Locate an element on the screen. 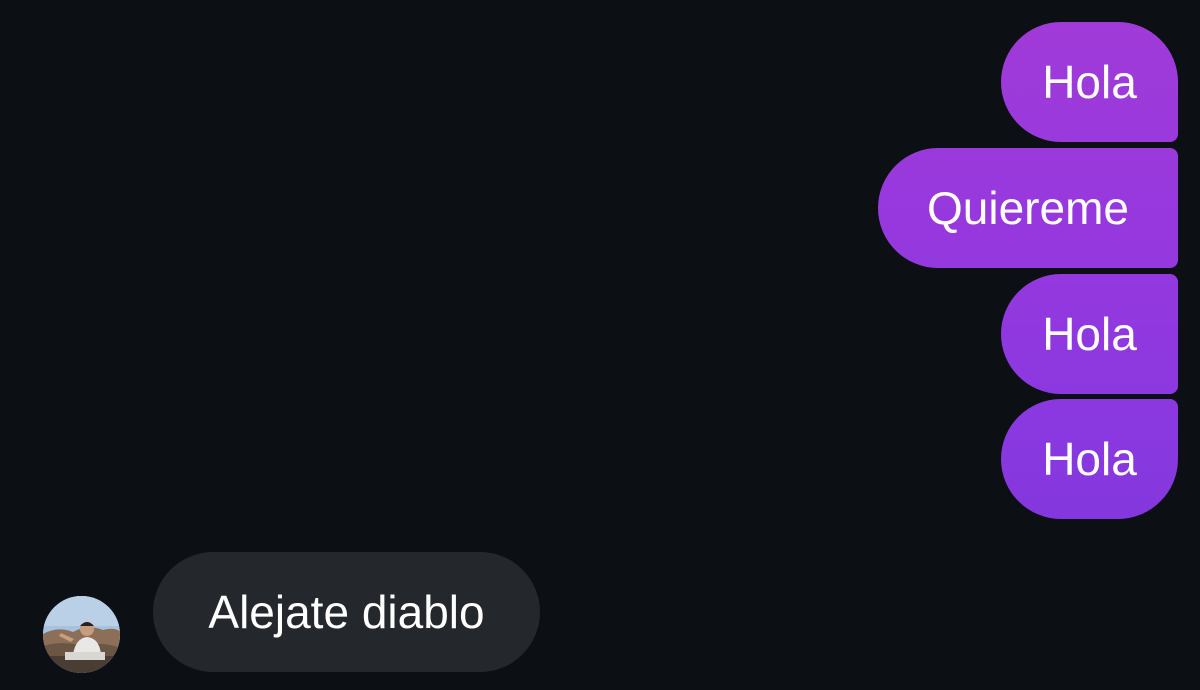 This screenshot has height=690, width=1200. sent-message-bubble: Quiereme is located at coordinates (1028, 208).